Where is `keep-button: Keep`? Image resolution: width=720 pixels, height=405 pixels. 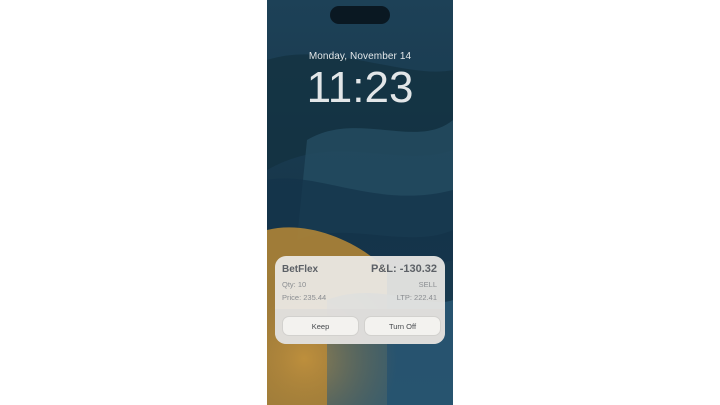 keep-button: Keep is located at coordinates (320, 326).